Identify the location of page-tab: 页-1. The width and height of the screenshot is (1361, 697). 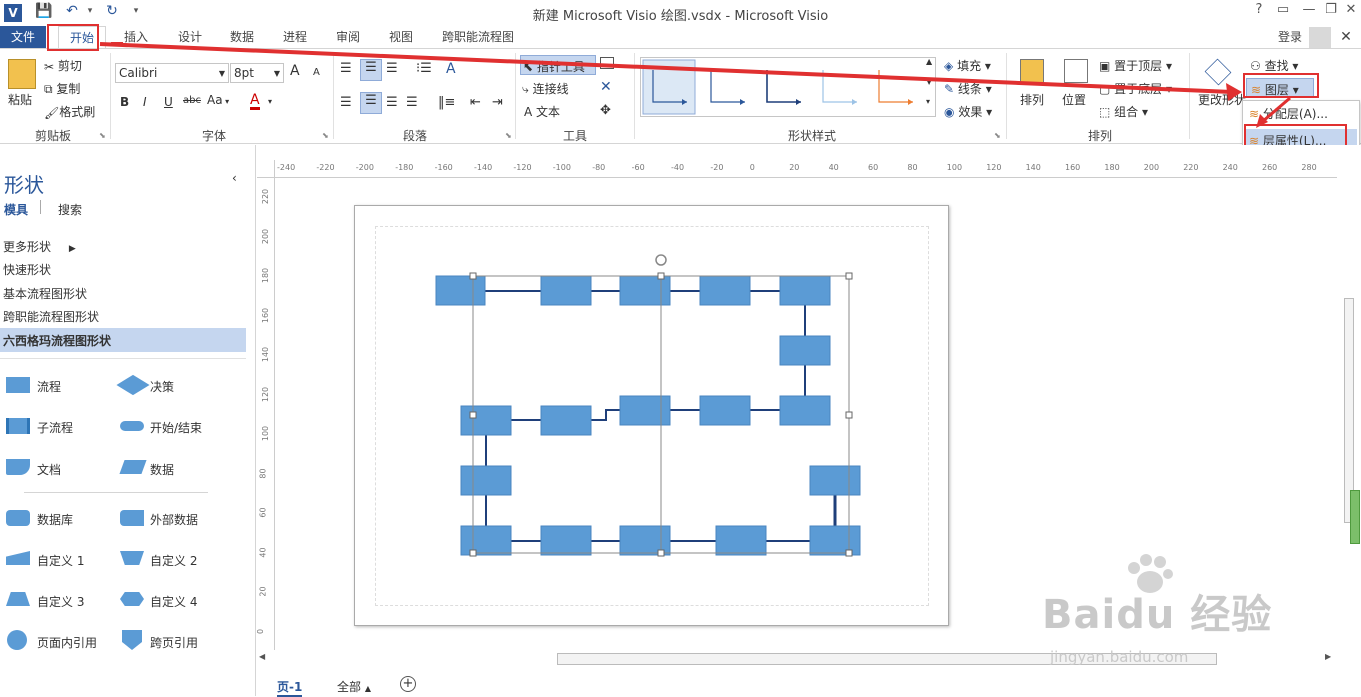
(290, 687).